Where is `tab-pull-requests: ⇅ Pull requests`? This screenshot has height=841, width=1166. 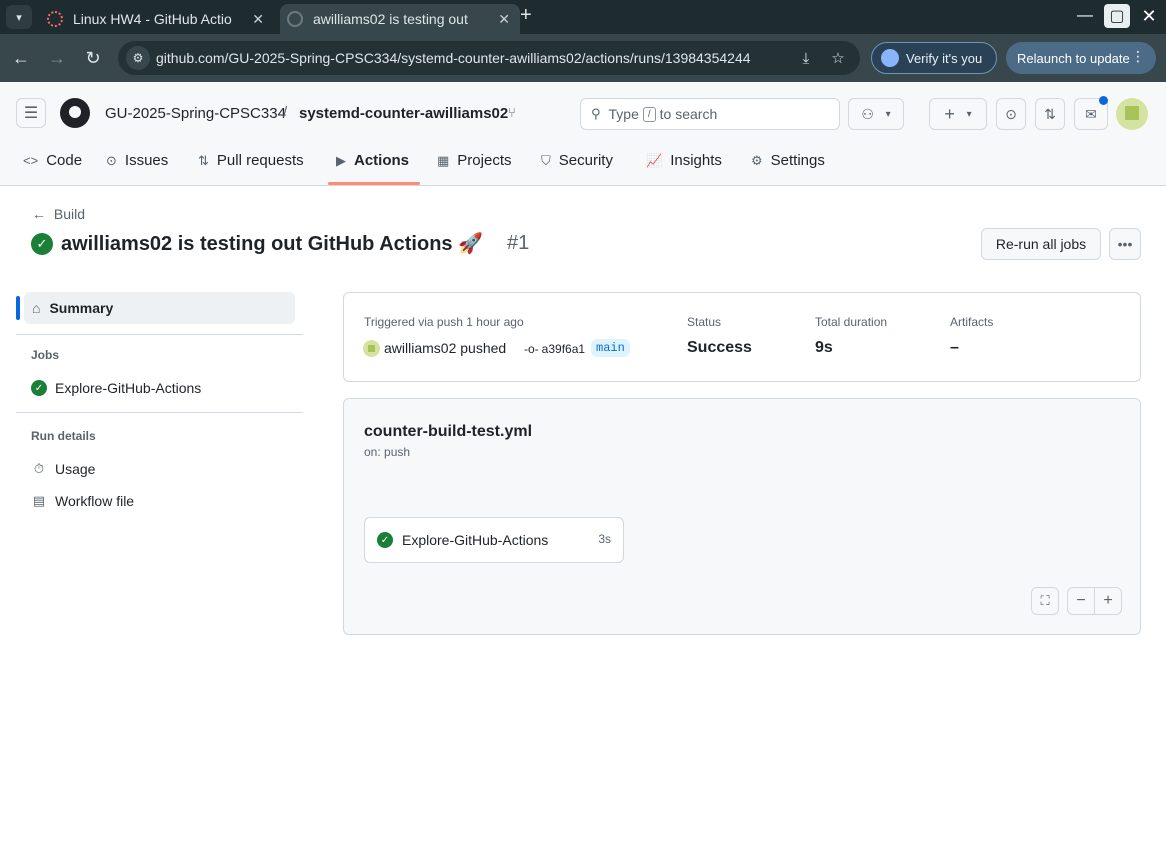 tab-pull-requests: ⇅ Pull requests is located at coordinates (251, 169).